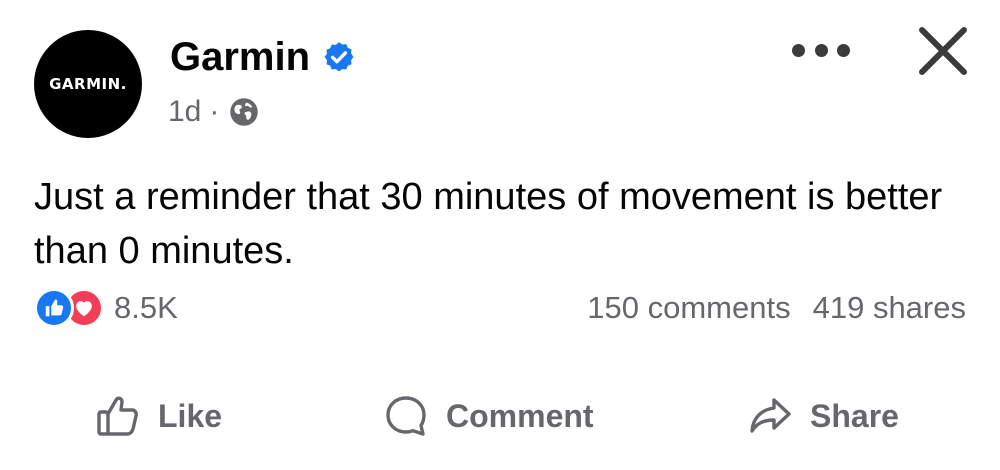 This screenshot has height=470, width=1000. What do you see at coordinates (244, 112) in the screenshot?
I see `globe-icon` at bounding box center [244, 112].